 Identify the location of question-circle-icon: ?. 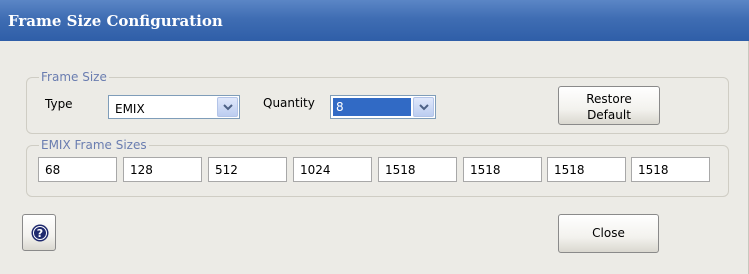
(40, 234).